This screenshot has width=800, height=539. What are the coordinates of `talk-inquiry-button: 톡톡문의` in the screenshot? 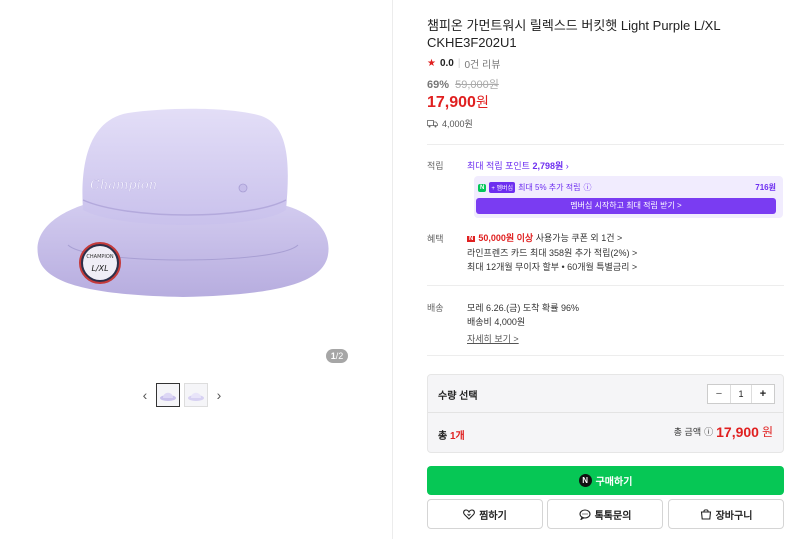 It's located at (605, 514).